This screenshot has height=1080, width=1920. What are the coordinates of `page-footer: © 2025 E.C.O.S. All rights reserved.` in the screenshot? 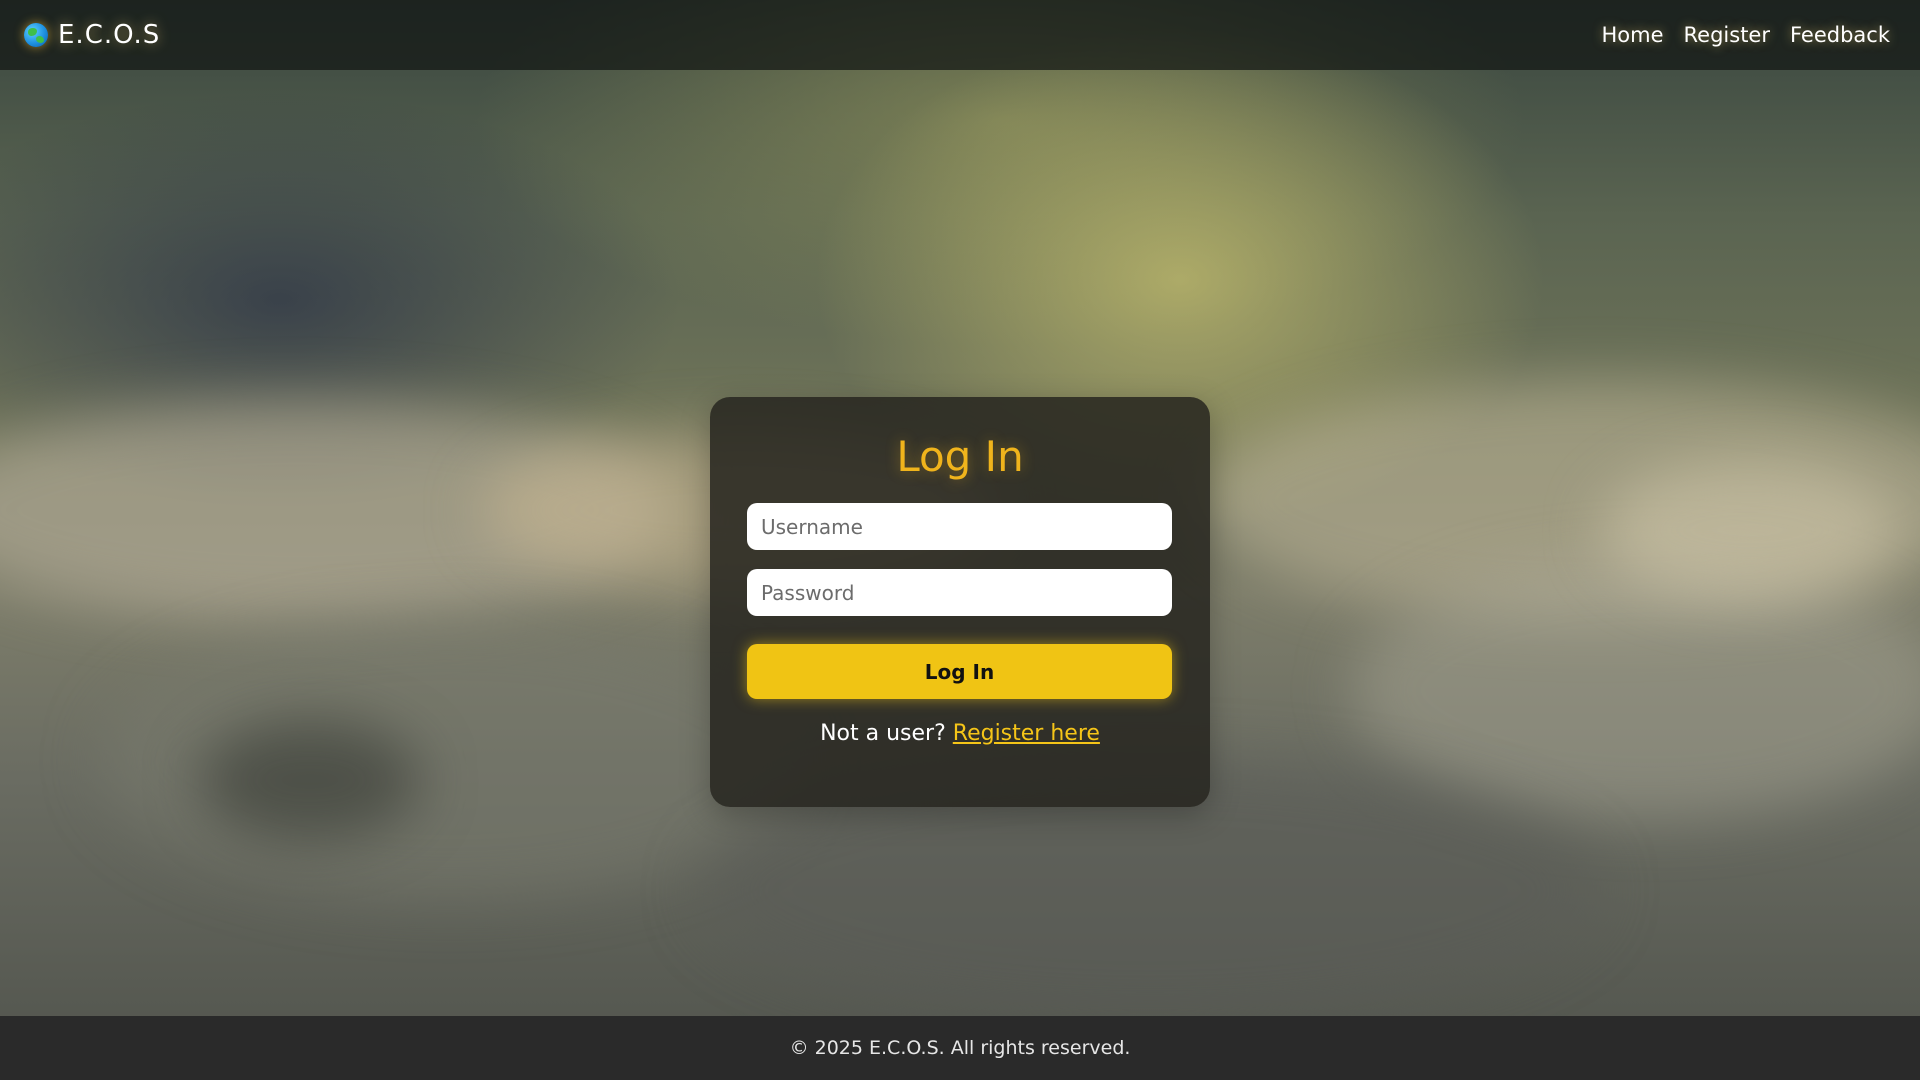 It's located at (960, 1048).